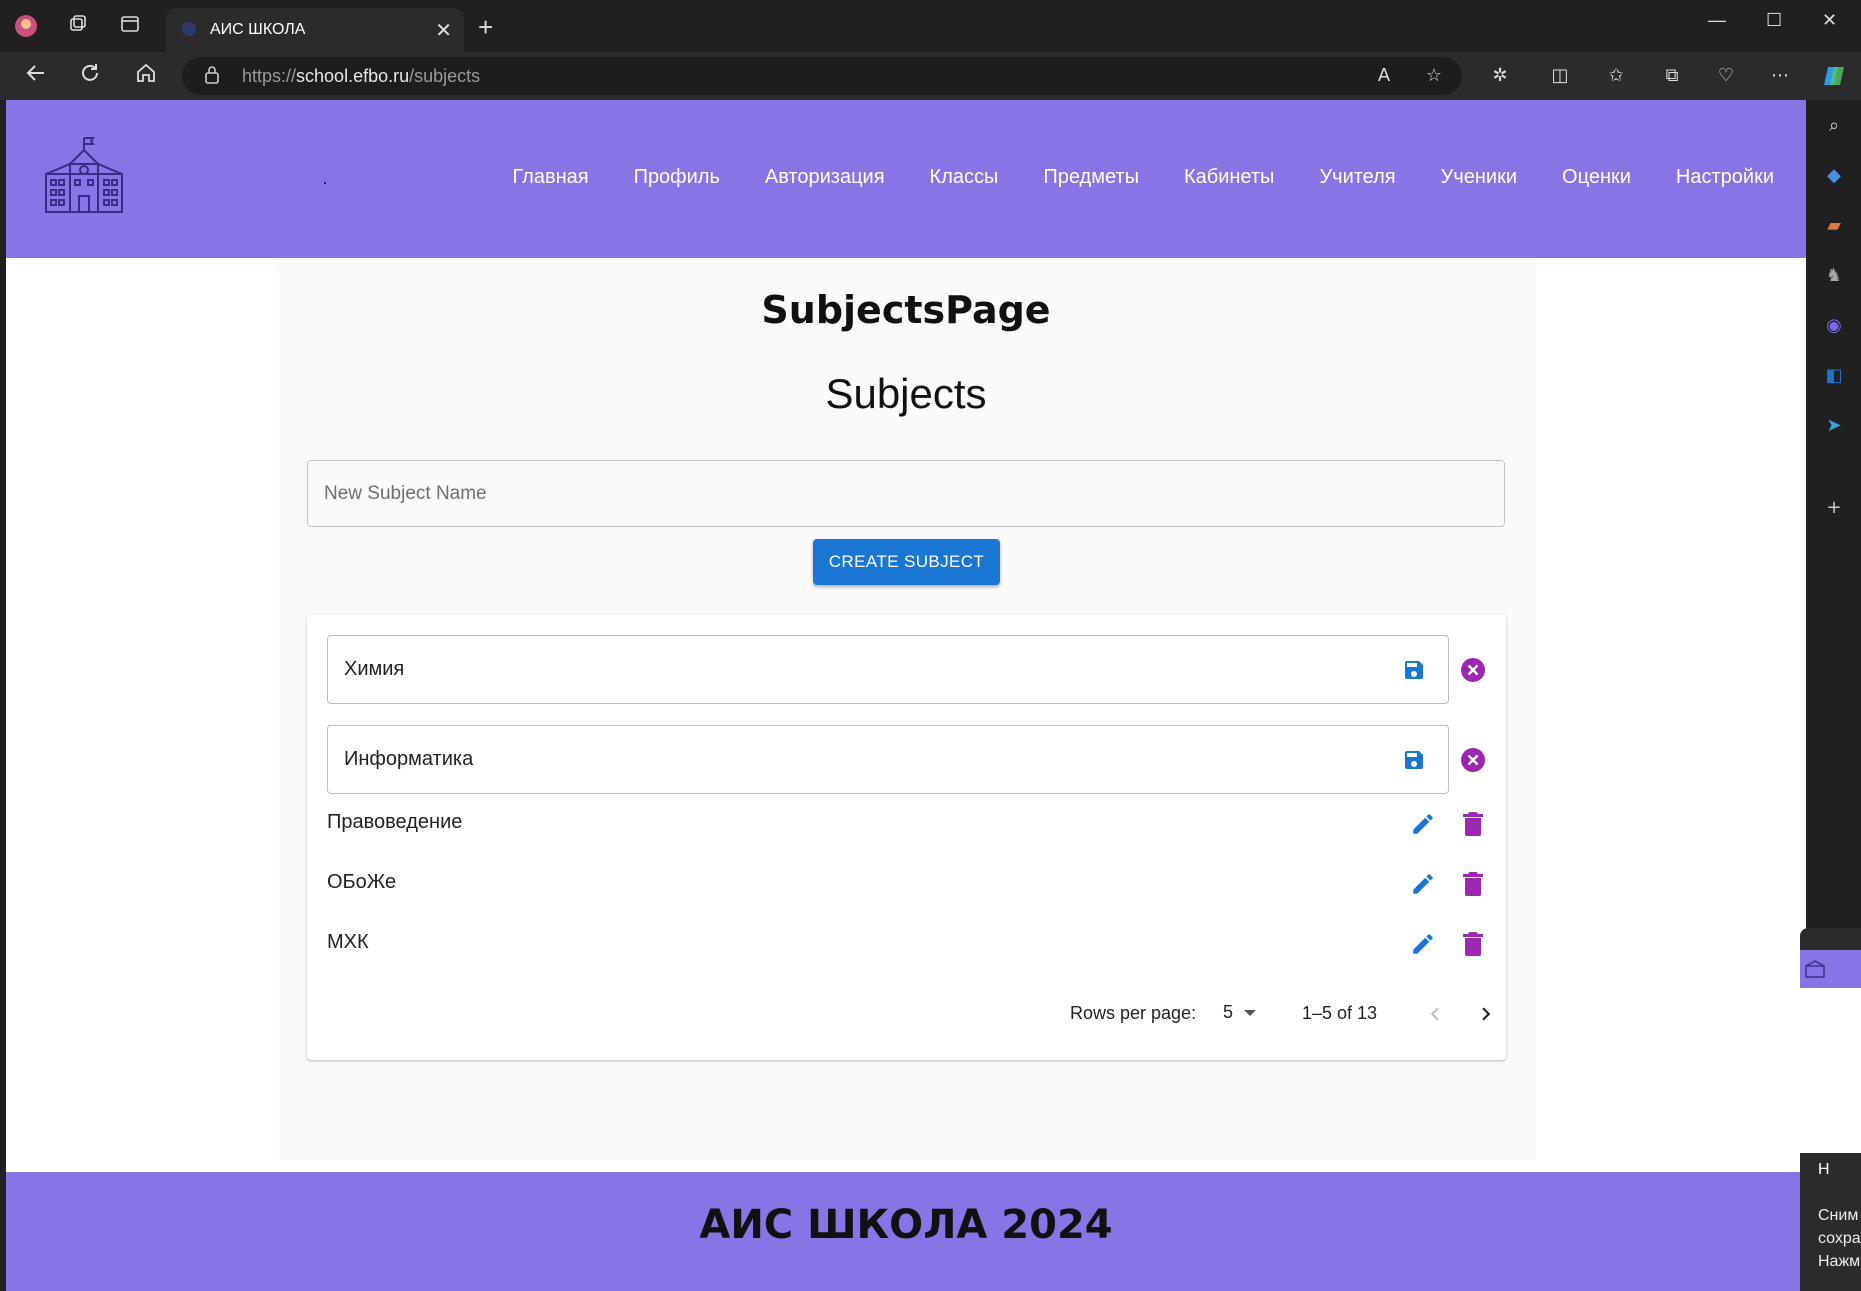 Image resolution: width=1861 pixels, height=1291 pixels. I want to click on maximize-icon: ☐, so click(1774, 20).